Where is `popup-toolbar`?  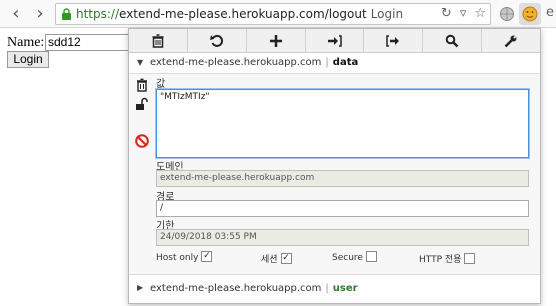 popup-toolbar is located at coordinates (334, 41).